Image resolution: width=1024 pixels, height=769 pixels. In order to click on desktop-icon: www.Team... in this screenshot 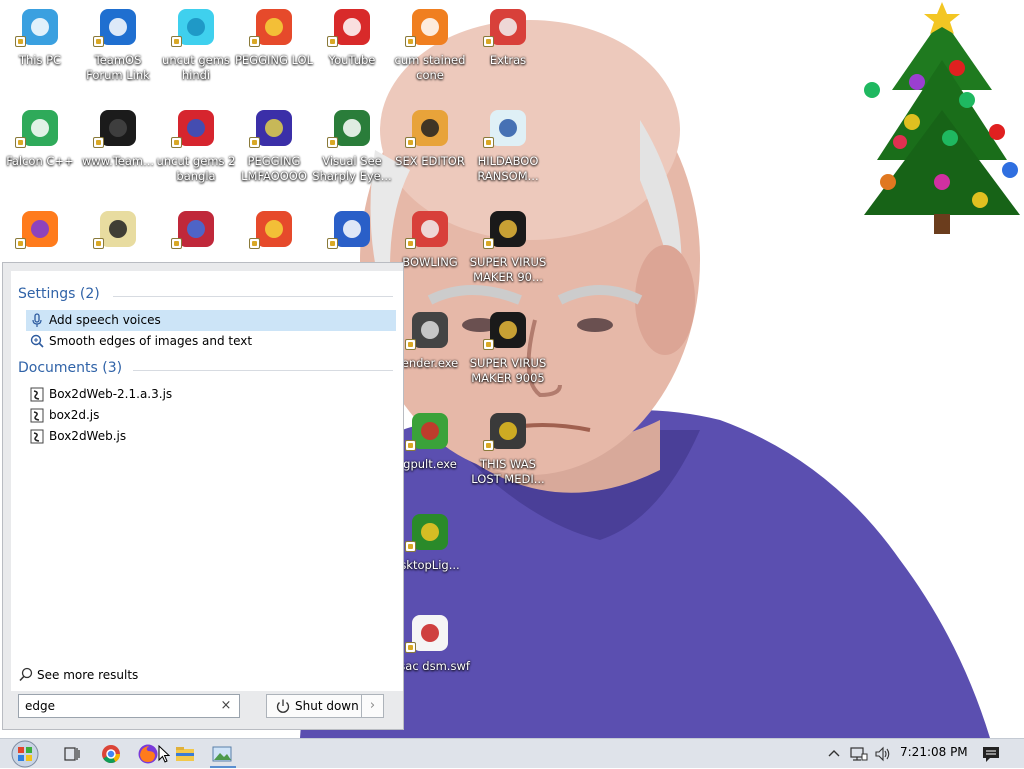, I will do `click(118, 149)`.